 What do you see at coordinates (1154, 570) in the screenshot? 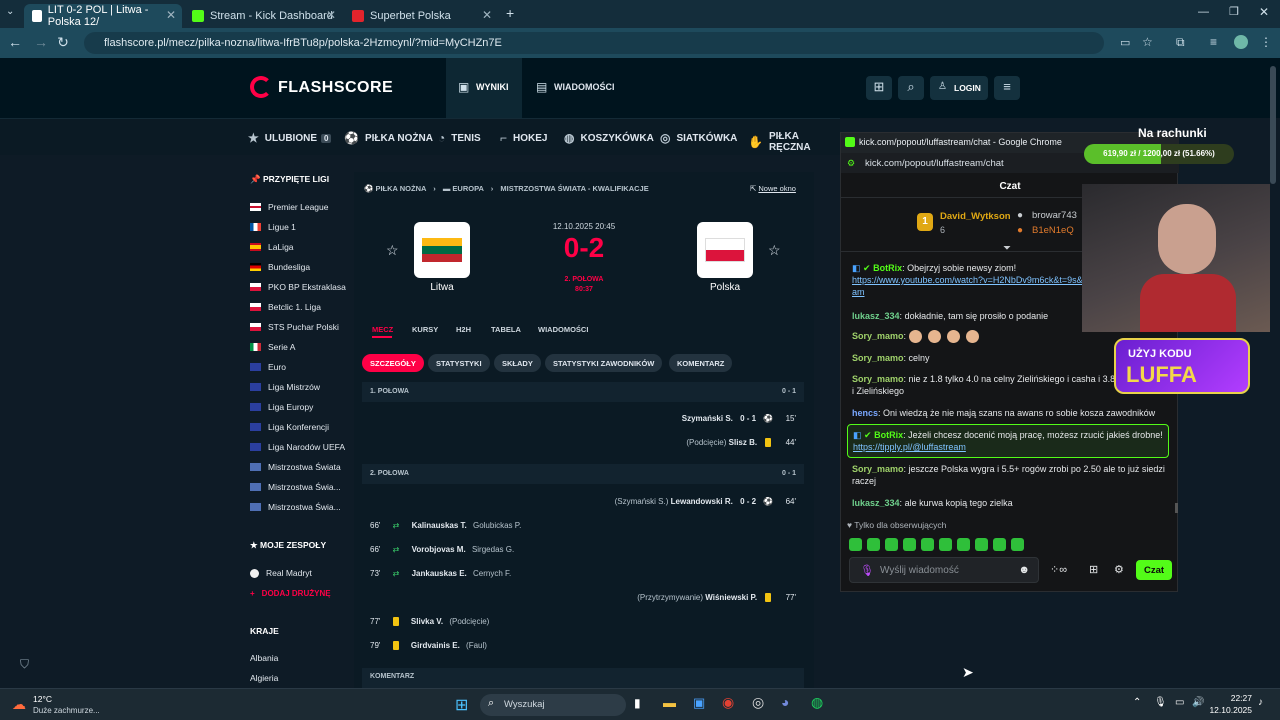
I see `chat-send-button: Czat` at bounding box center [1154, 570].